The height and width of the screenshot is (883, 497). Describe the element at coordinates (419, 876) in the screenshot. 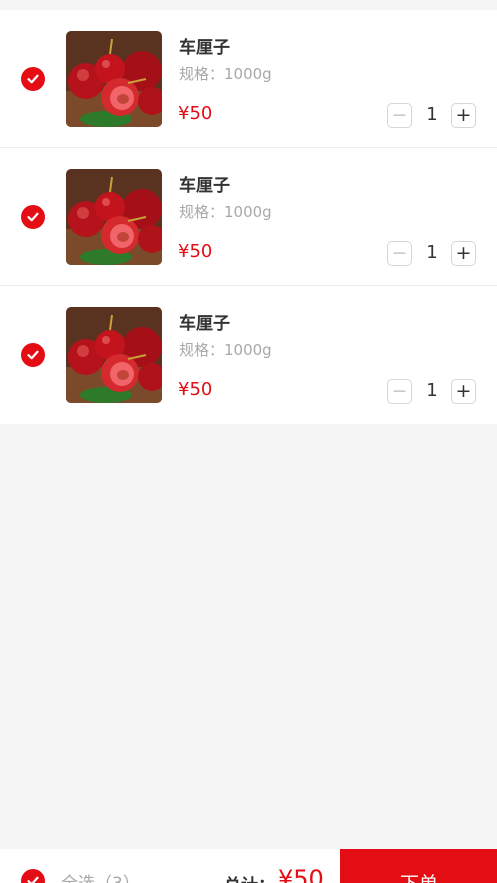

I see `place-order-label: 下单` at that location.